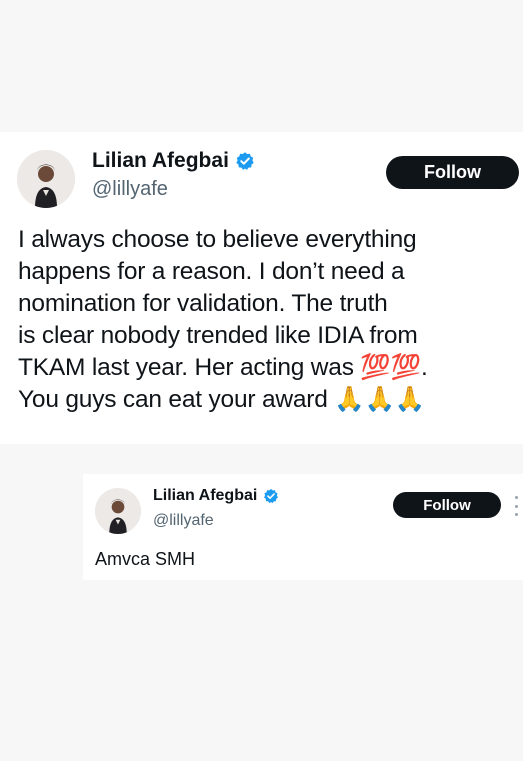  Describe the element at coordinates (516, 506) in the screenshot. I see `more-options-icon` at that location.